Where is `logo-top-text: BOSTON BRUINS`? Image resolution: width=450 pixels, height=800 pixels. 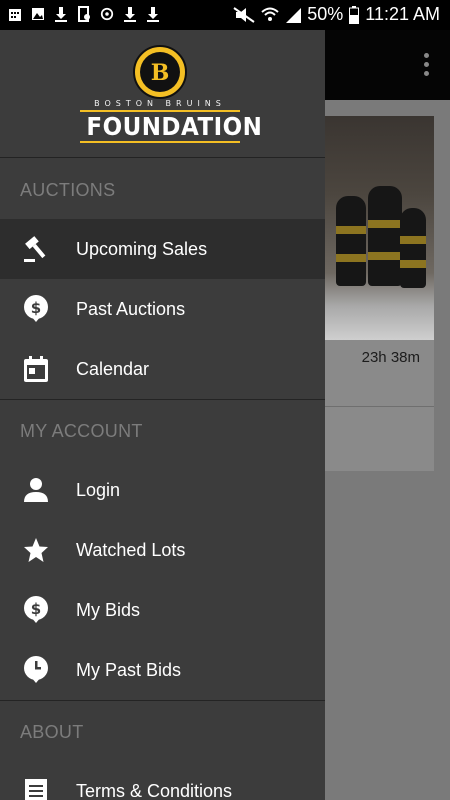 logo-top-text: BOSTON BRUINS is located at coordinates (160, 103).